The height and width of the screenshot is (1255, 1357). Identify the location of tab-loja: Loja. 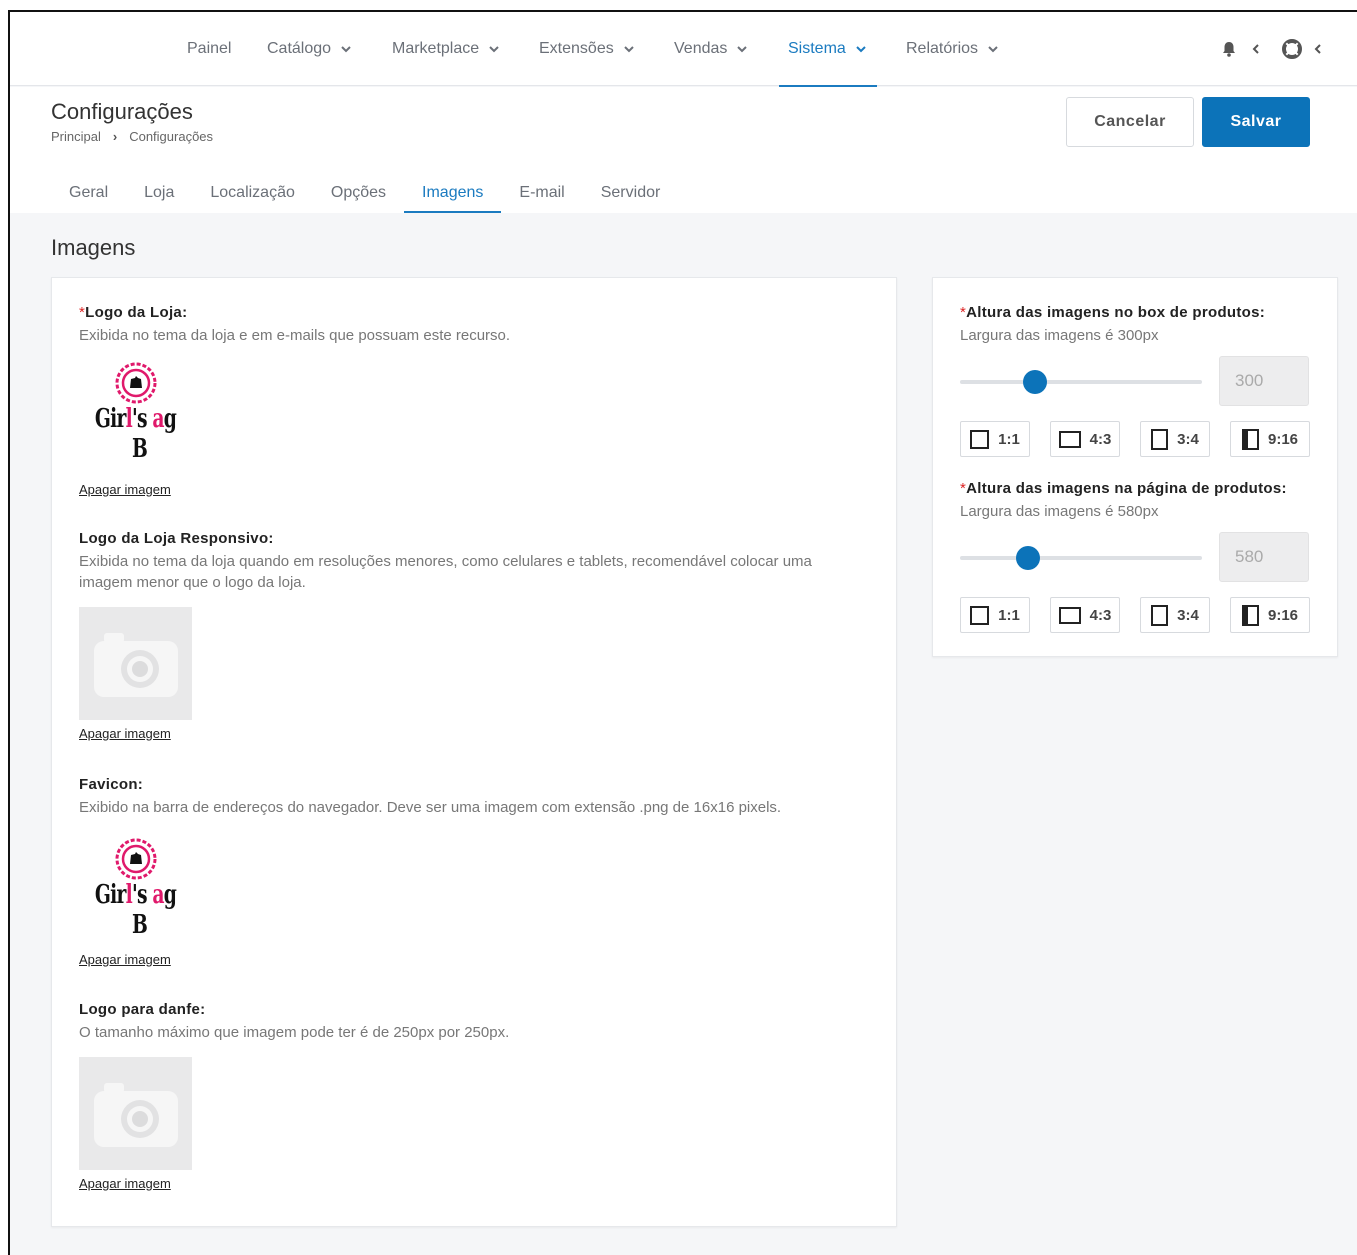
(159, 195).